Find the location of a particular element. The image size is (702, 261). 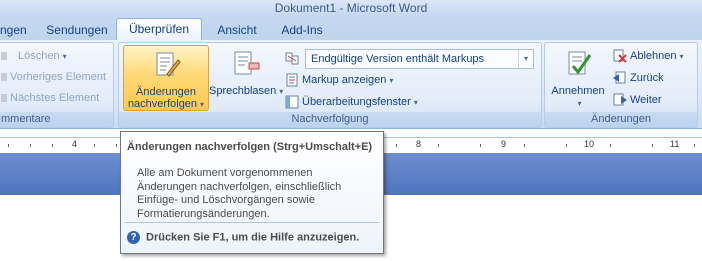

reviewing-pane-icon is located at coordinates (292, 102).